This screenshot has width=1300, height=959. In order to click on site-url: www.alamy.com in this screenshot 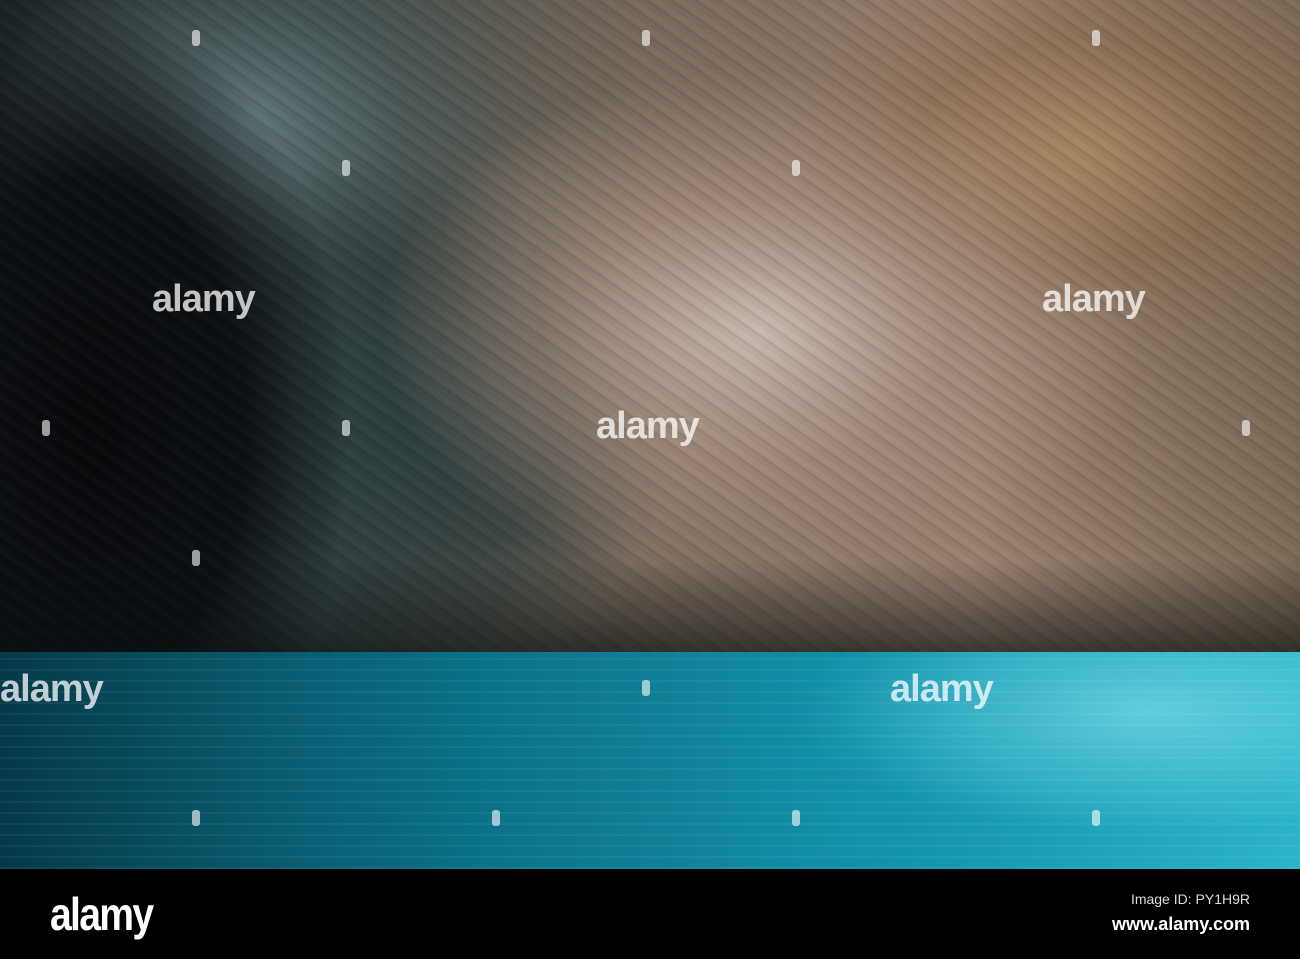, I will do `click(1180, 924)`.